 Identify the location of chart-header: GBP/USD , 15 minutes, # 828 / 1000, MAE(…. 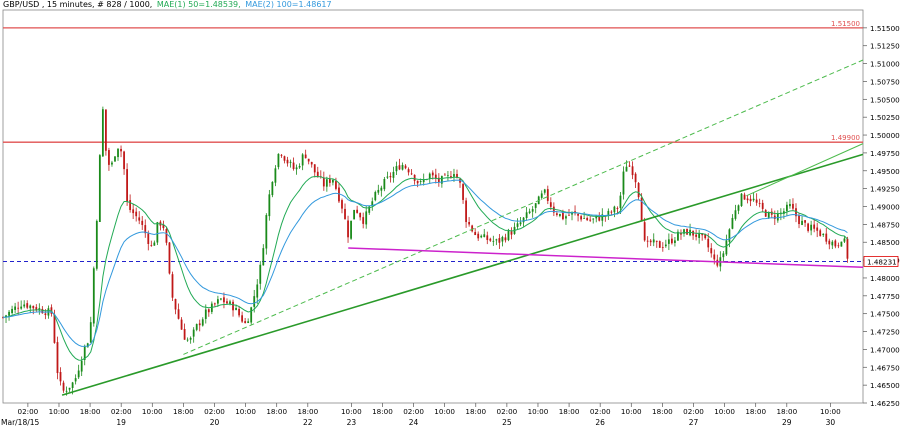
(168, 5).